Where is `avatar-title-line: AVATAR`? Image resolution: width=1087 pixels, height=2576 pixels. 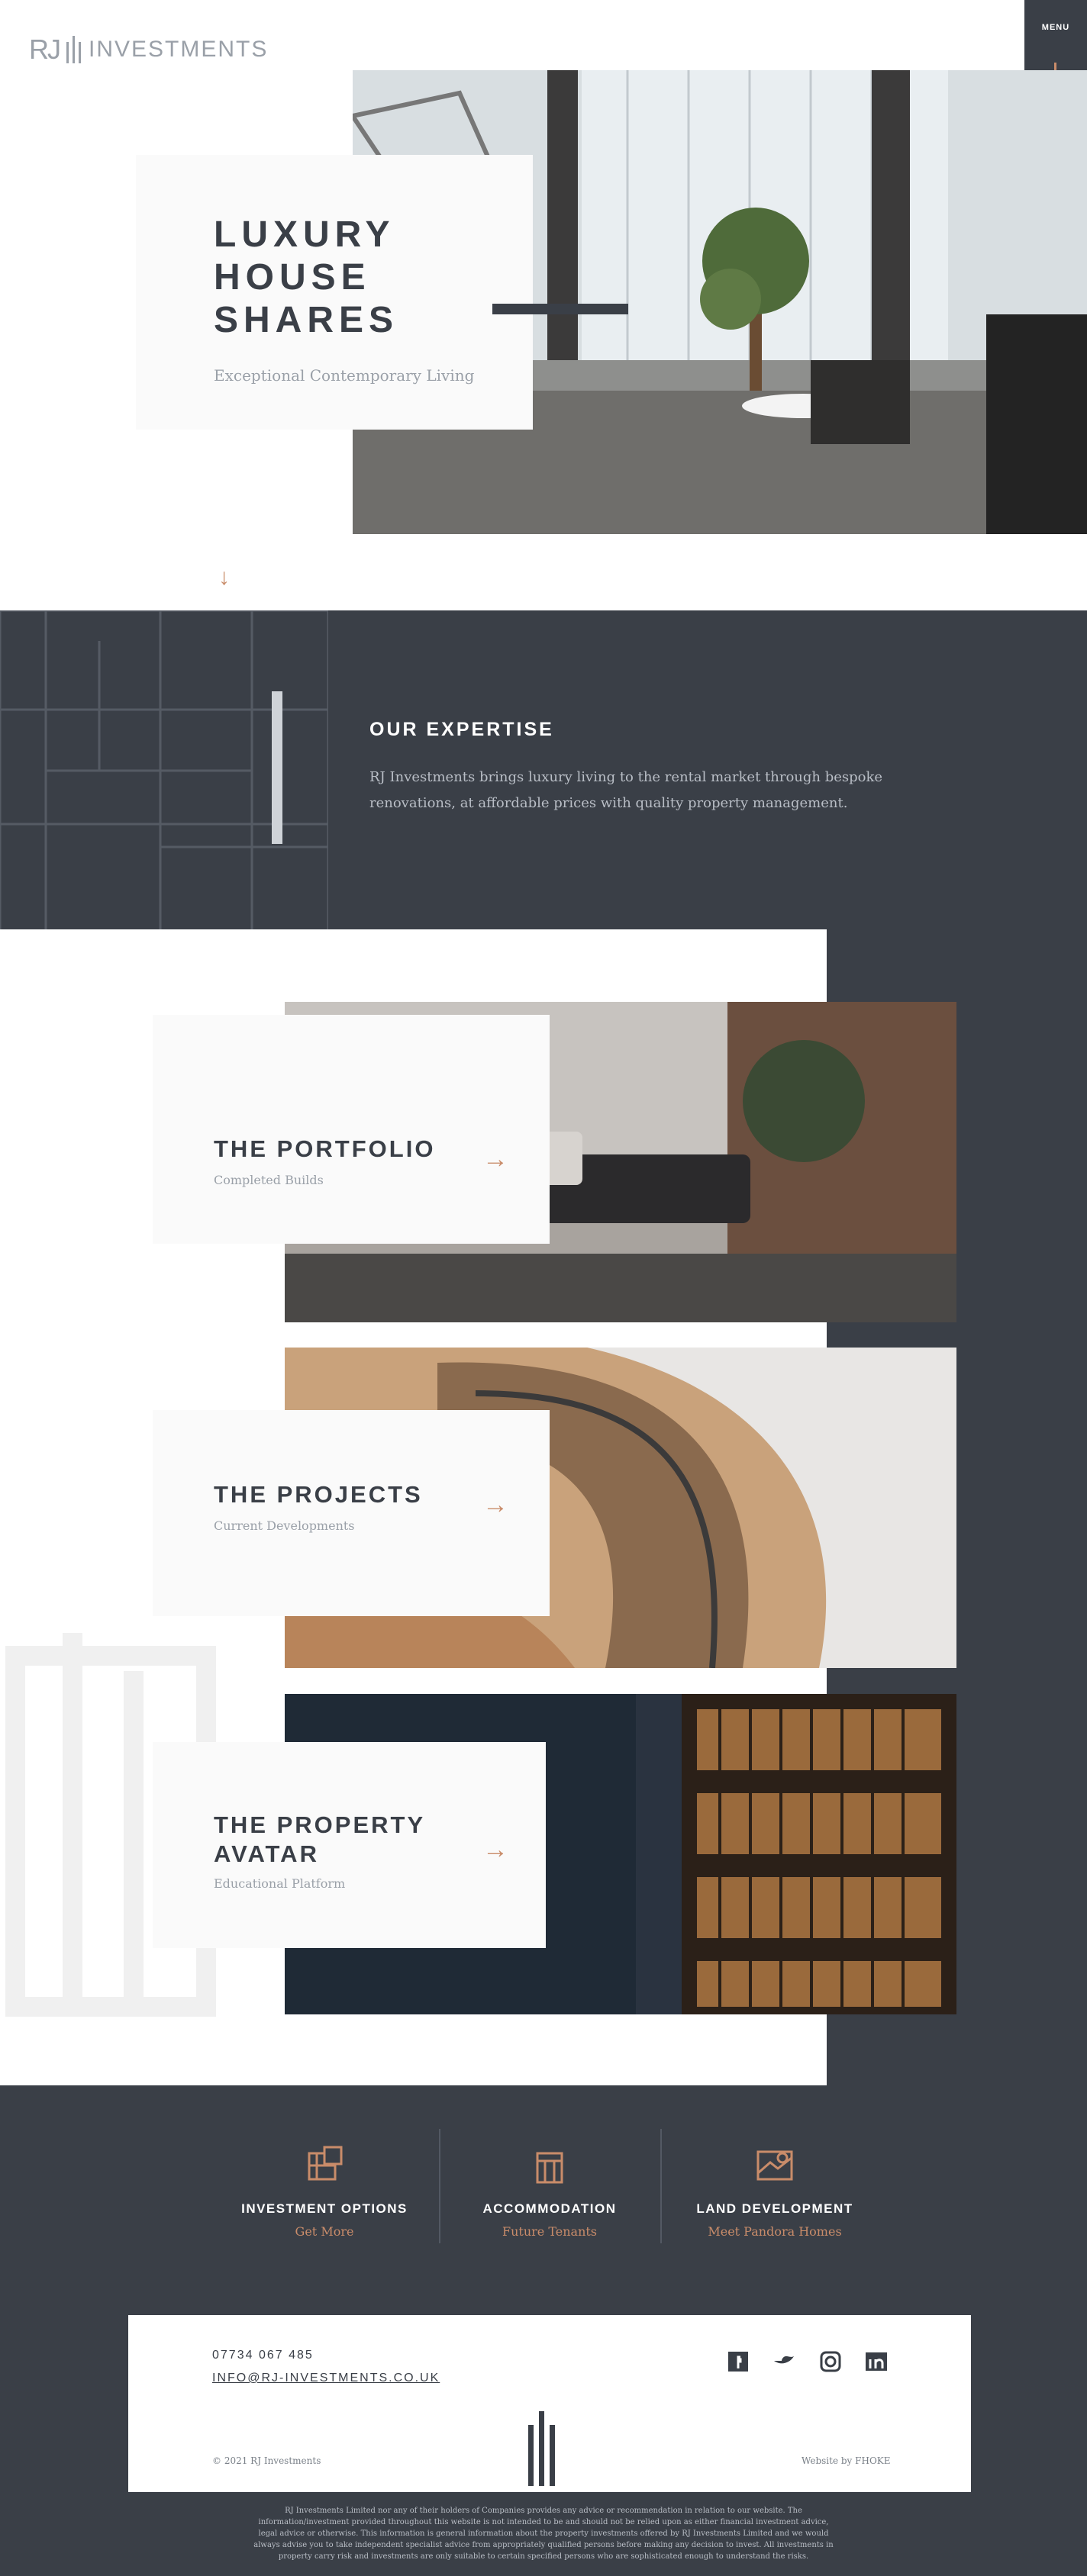 avatar-title-line: AVATAR is located at coordinates (266, 1853).